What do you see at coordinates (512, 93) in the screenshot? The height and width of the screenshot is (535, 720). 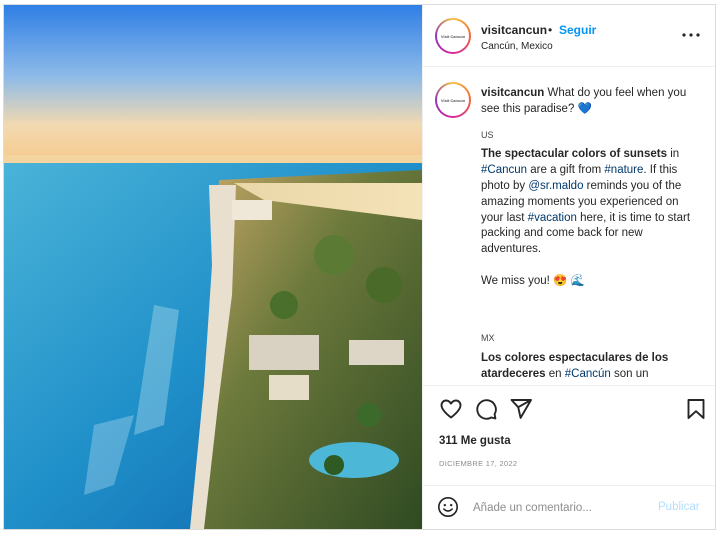 I see `caption-username: visitcancun` at bounding box center [512, 93].